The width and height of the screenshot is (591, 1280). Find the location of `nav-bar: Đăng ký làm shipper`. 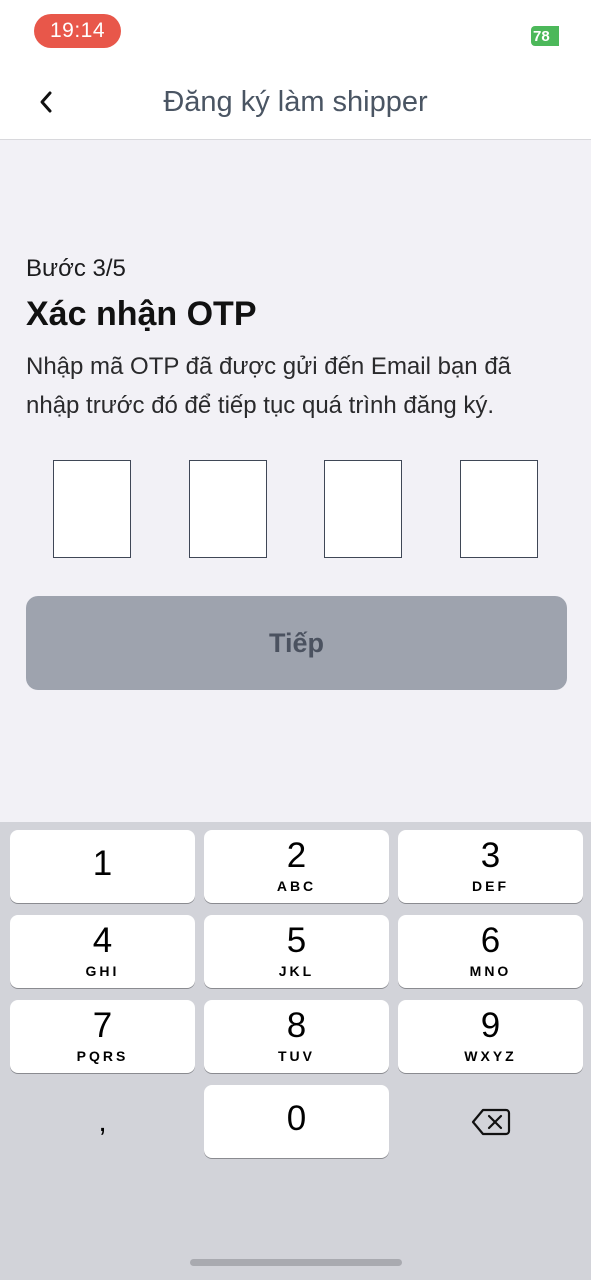

nav-bar: Đăng ký làm shipper is located at coordinates (295, 102).